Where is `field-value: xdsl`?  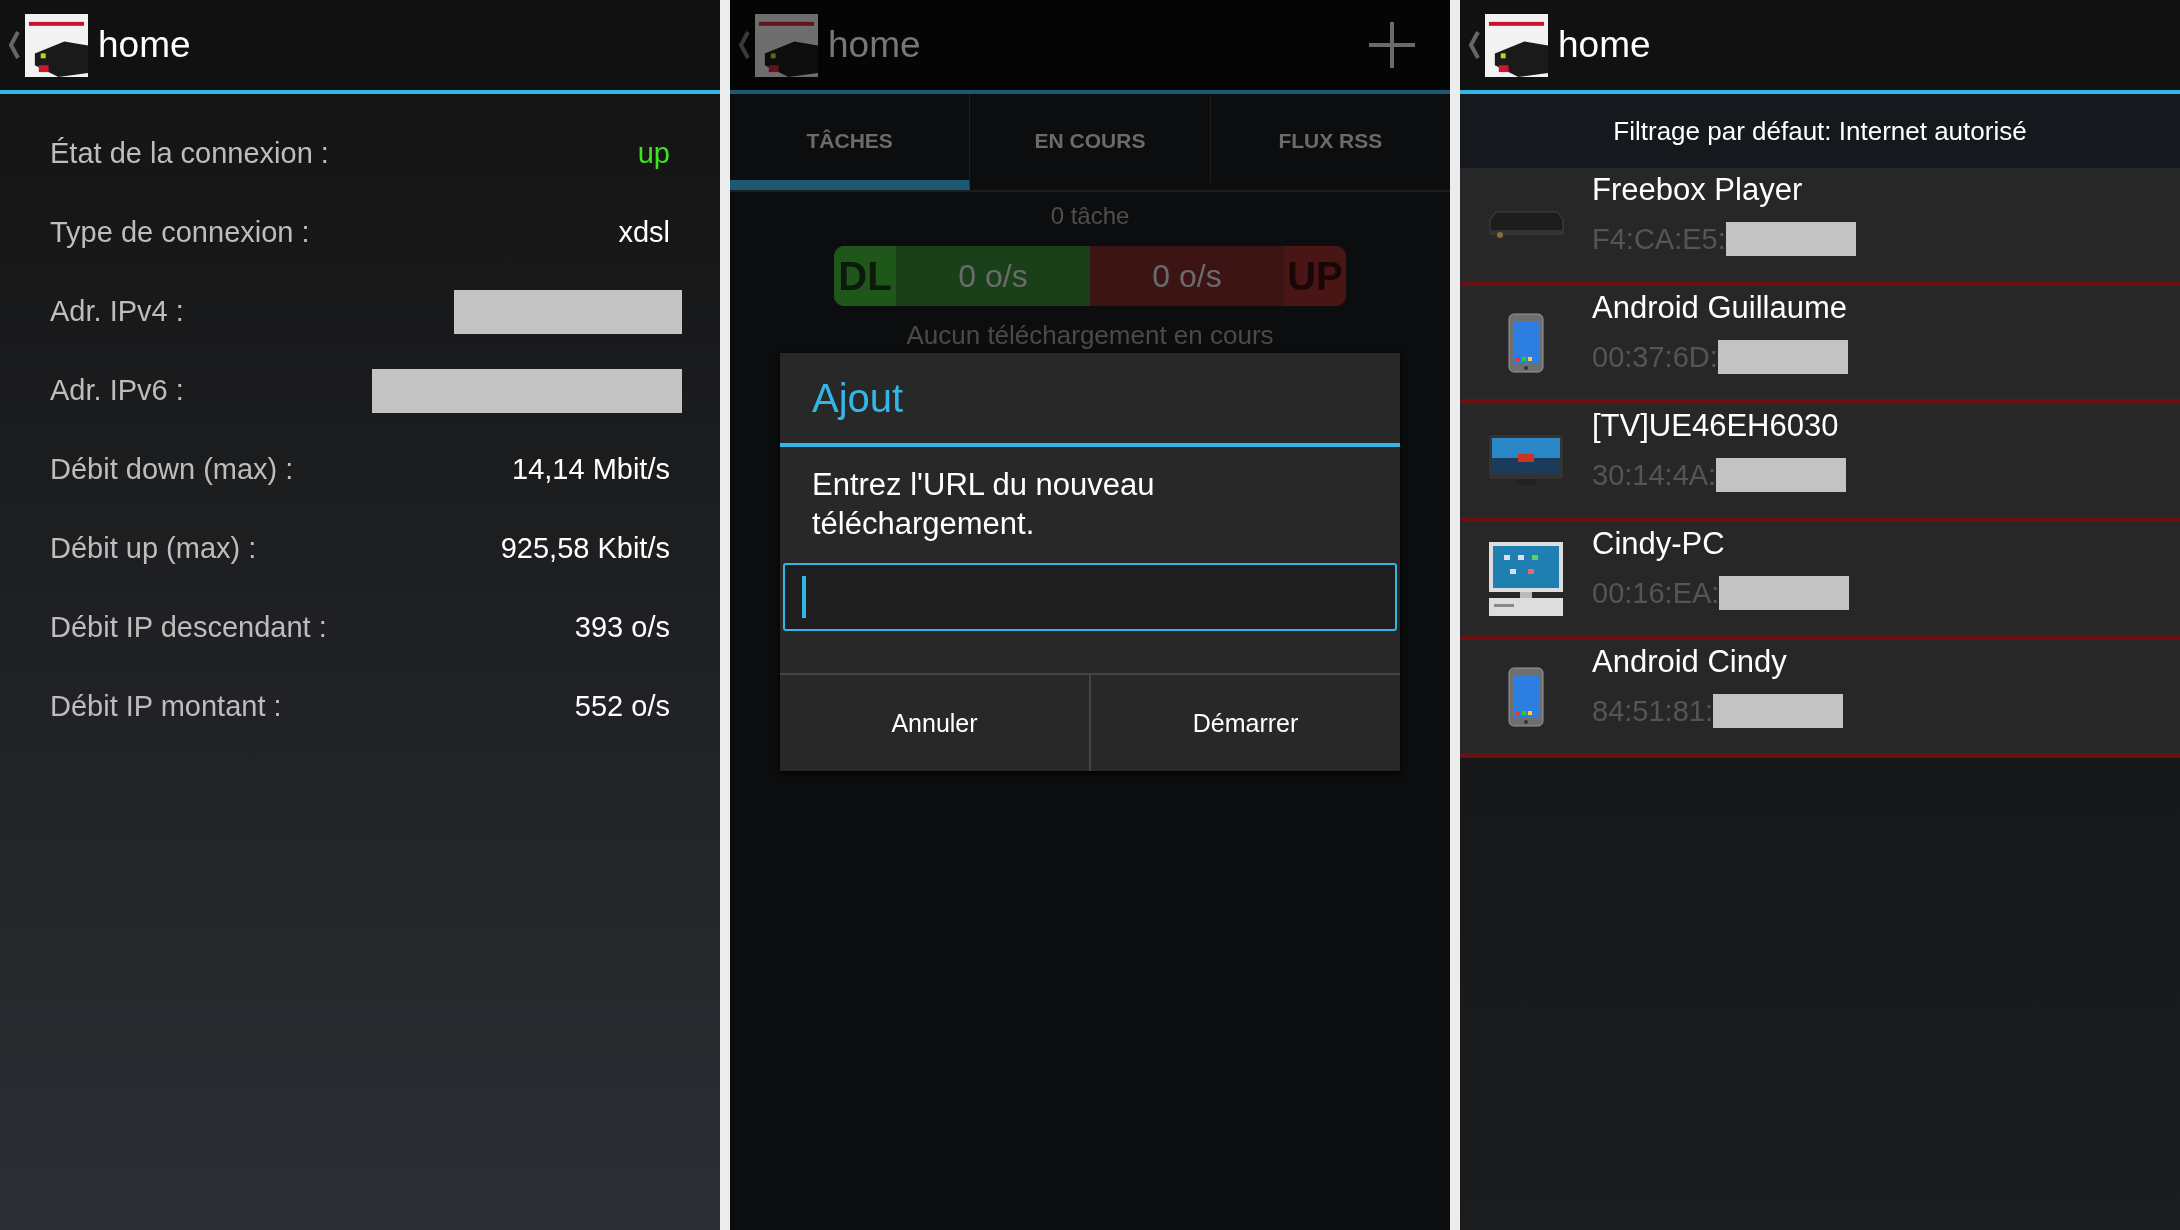
field-value: xdsl is located at coordinates (644, 232).